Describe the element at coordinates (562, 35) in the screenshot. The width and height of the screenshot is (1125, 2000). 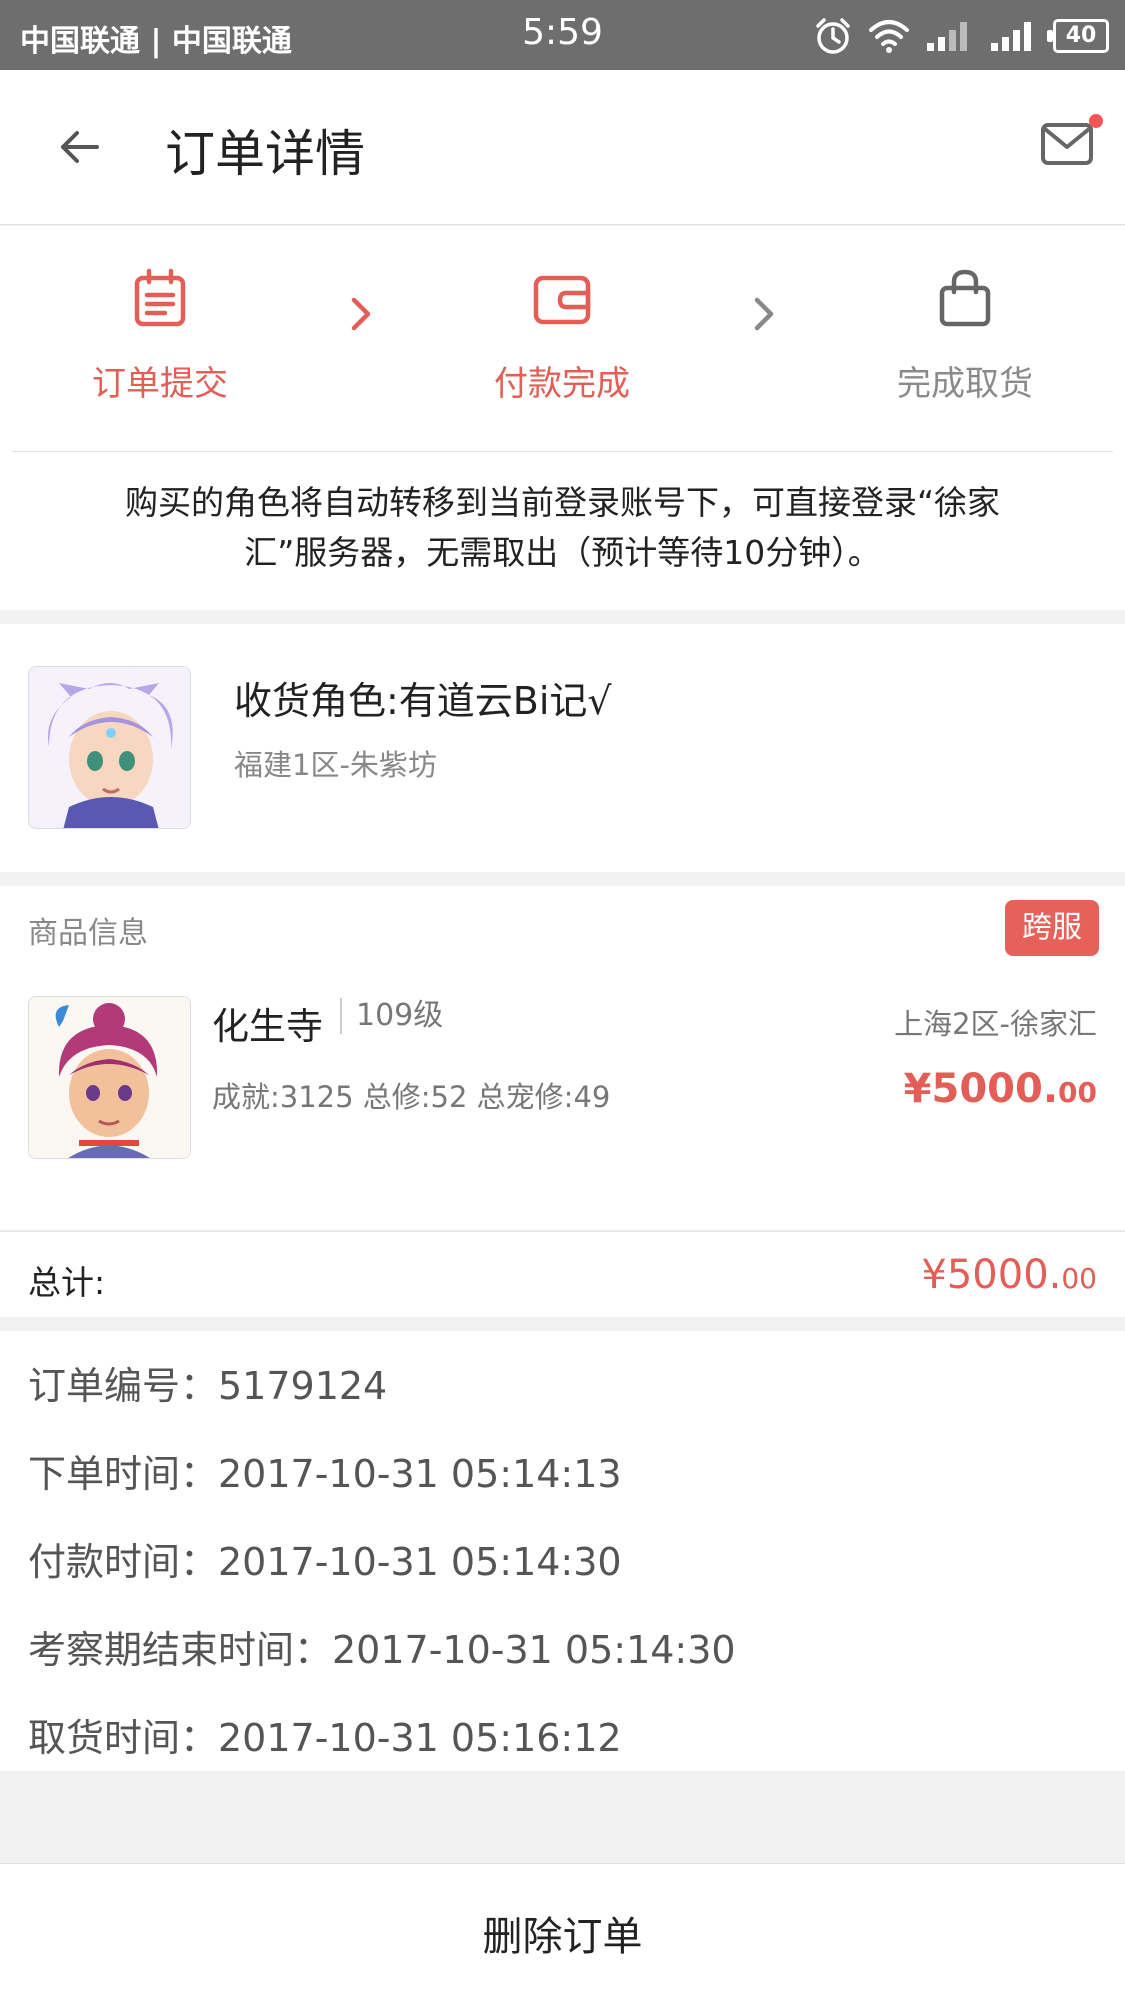
I see `status-bar: 中国联通 | 中国联通 5:59 40` at that location.